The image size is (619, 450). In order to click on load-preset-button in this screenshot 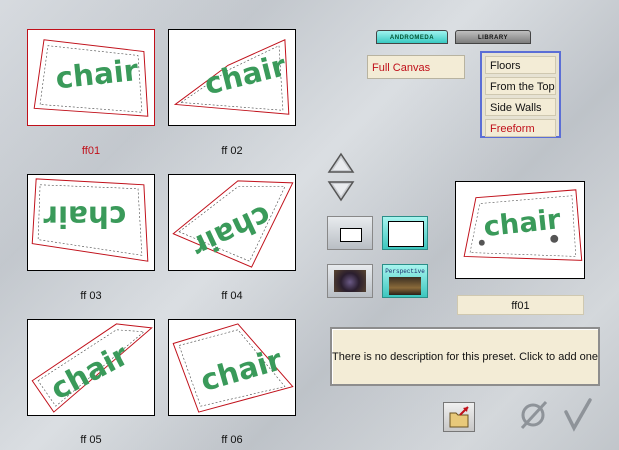, I will do `click(459, 417)`.